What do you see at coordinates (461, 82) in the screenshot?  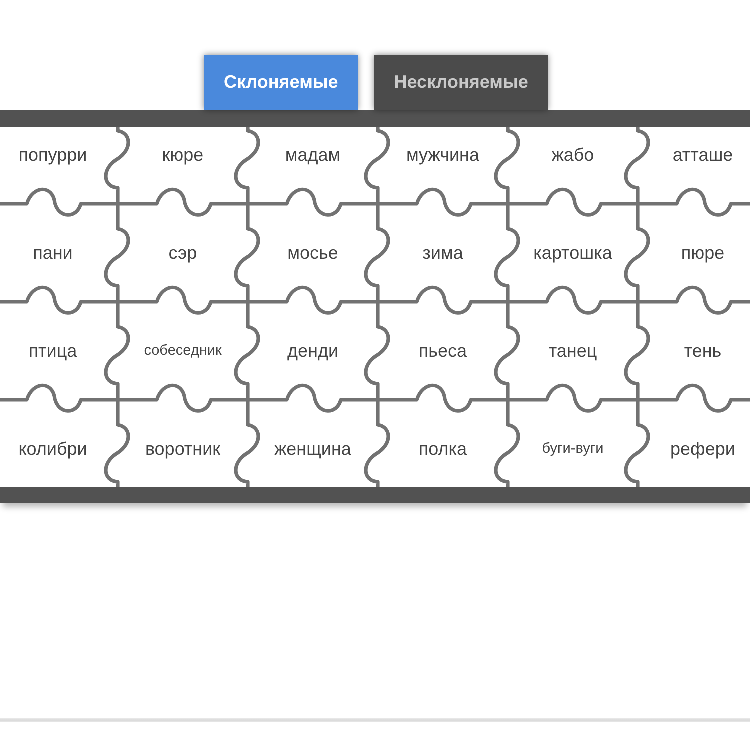 I see `category-tab: Несклоняемые` at bounding box center [461, 82].